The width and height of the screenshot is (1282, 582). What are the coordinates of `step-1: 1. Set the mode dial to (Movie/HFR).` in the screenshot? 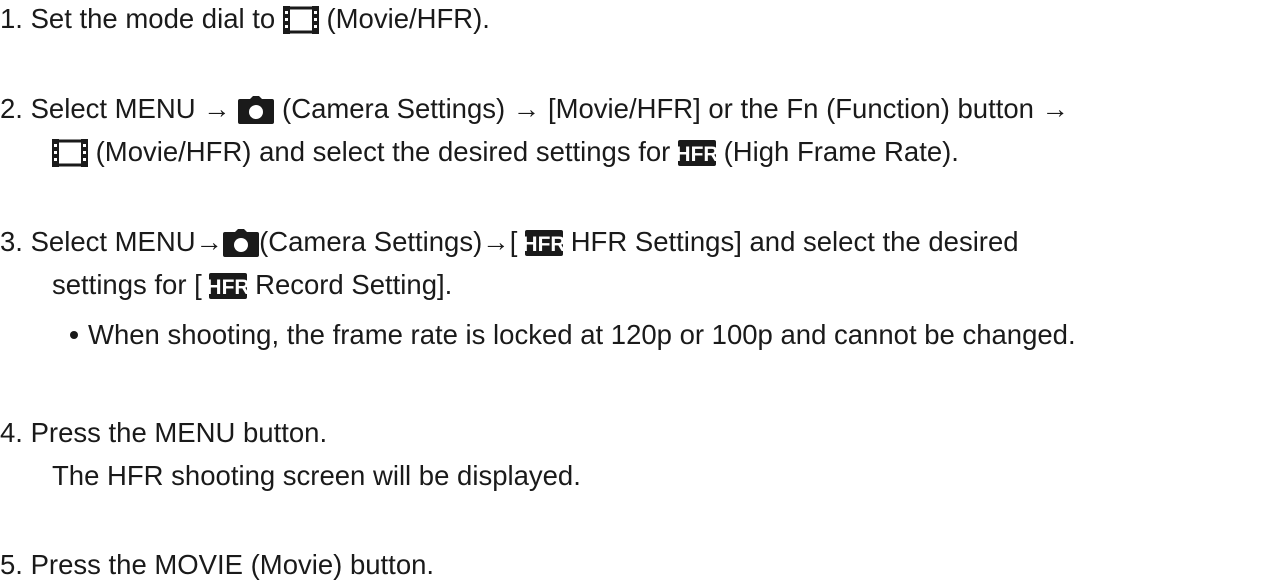 It's located at (245, 19).